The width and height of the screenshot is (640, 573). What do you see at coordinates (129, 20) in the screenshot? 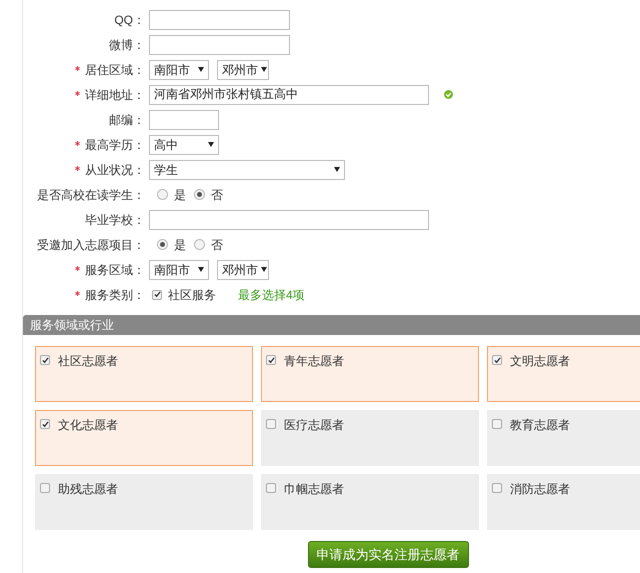
I see `field-label: QQ：` at bounding box center [129, 20].